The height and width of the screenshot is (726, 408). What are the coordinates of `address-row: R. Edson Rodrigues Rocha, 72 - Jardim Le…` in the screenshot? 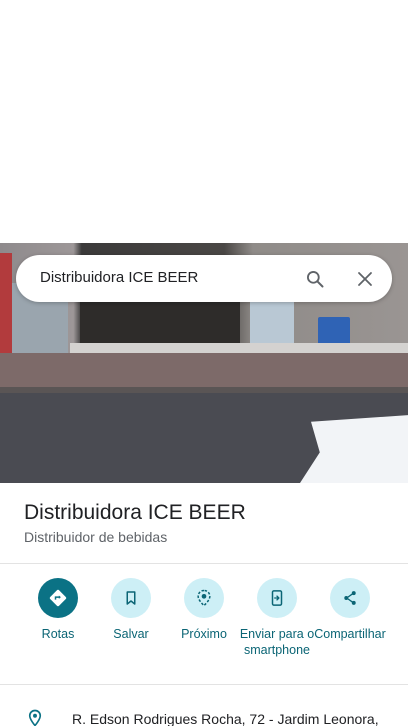 It's located at (204, 713).